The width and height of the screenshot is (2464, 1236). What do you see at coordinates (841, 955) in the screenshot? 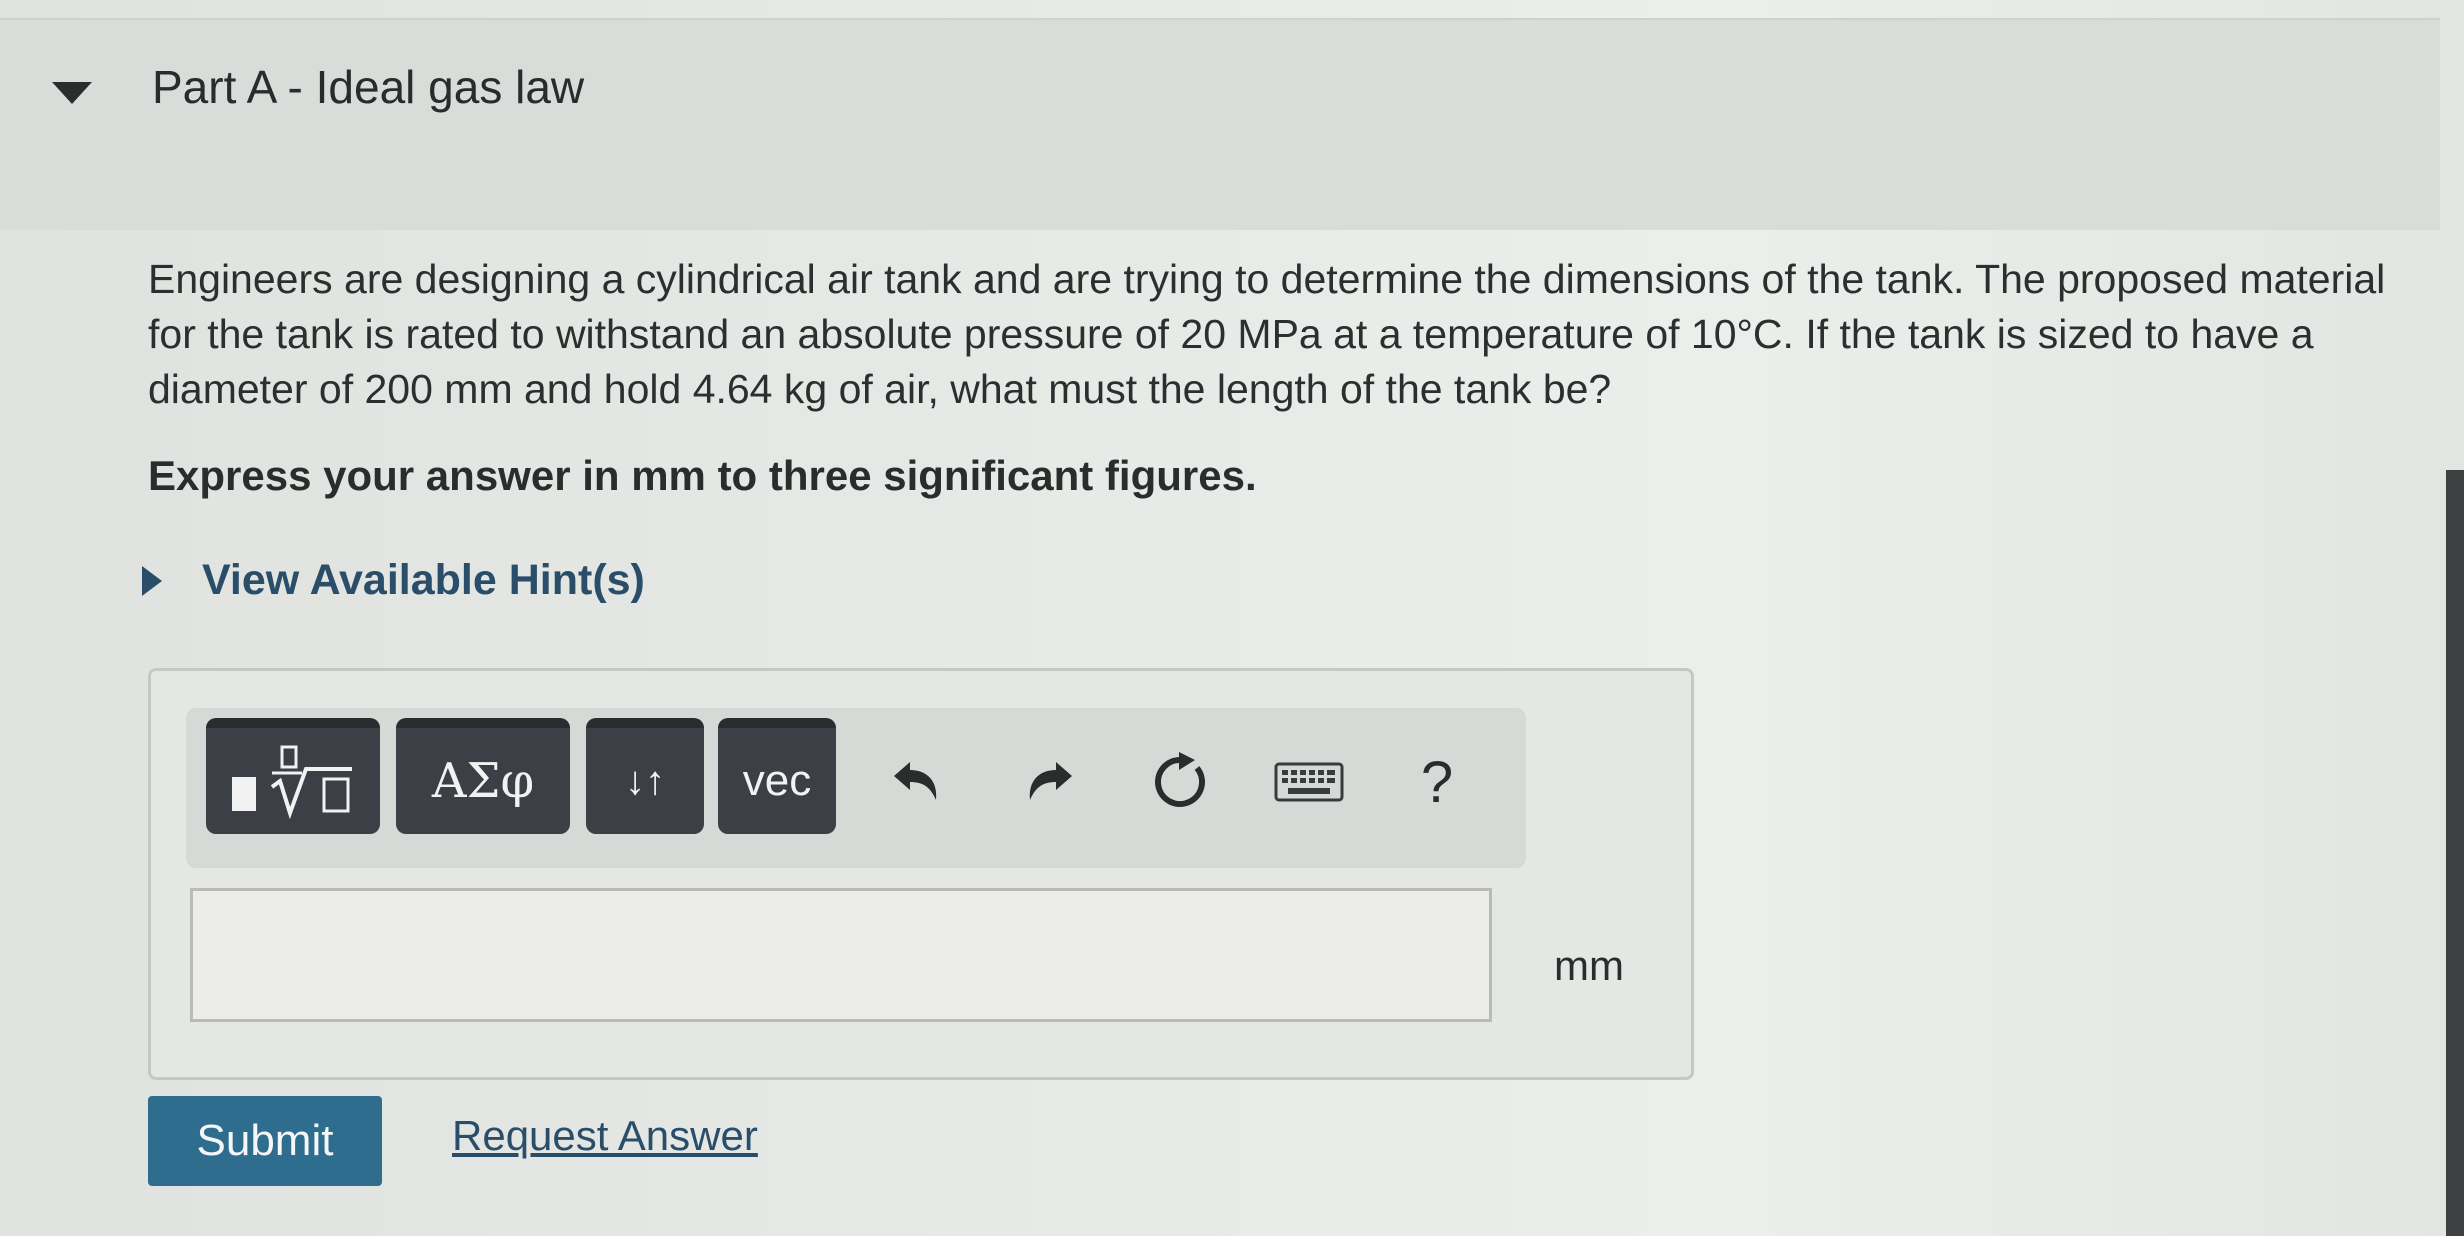
I see `answer-input` at bounding box center [841, 955].